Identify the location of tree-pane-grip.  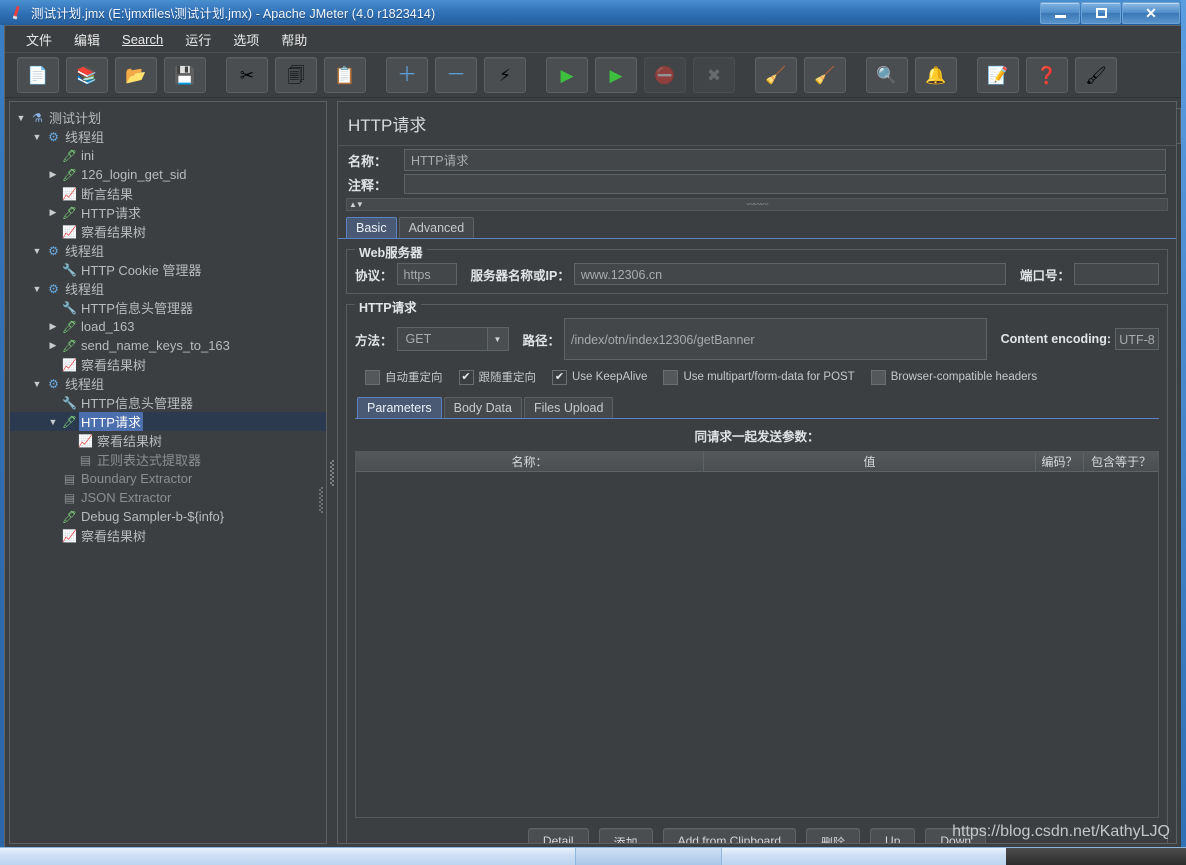
(321, 500).